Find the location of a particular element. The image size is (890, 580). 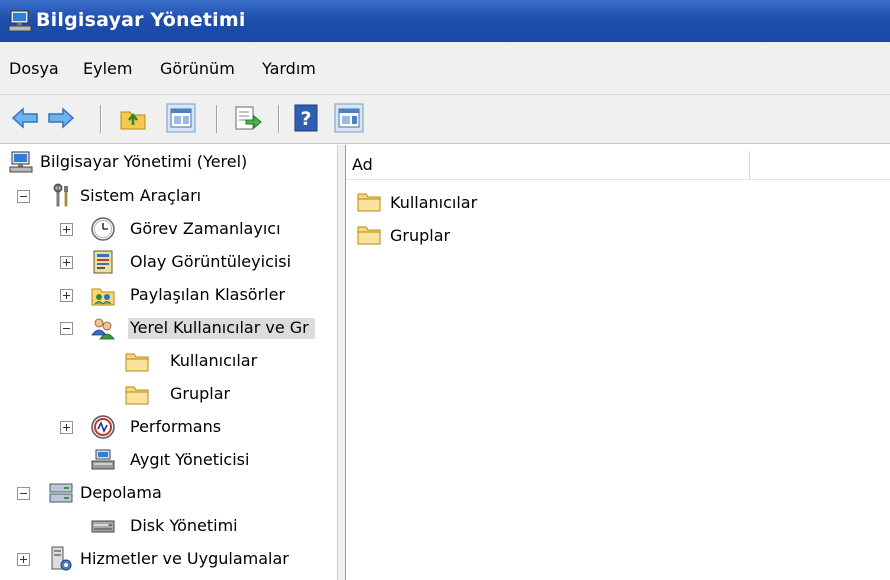

window-title: Bilgisayar Yönetimi is located at coordinates (141, 20).